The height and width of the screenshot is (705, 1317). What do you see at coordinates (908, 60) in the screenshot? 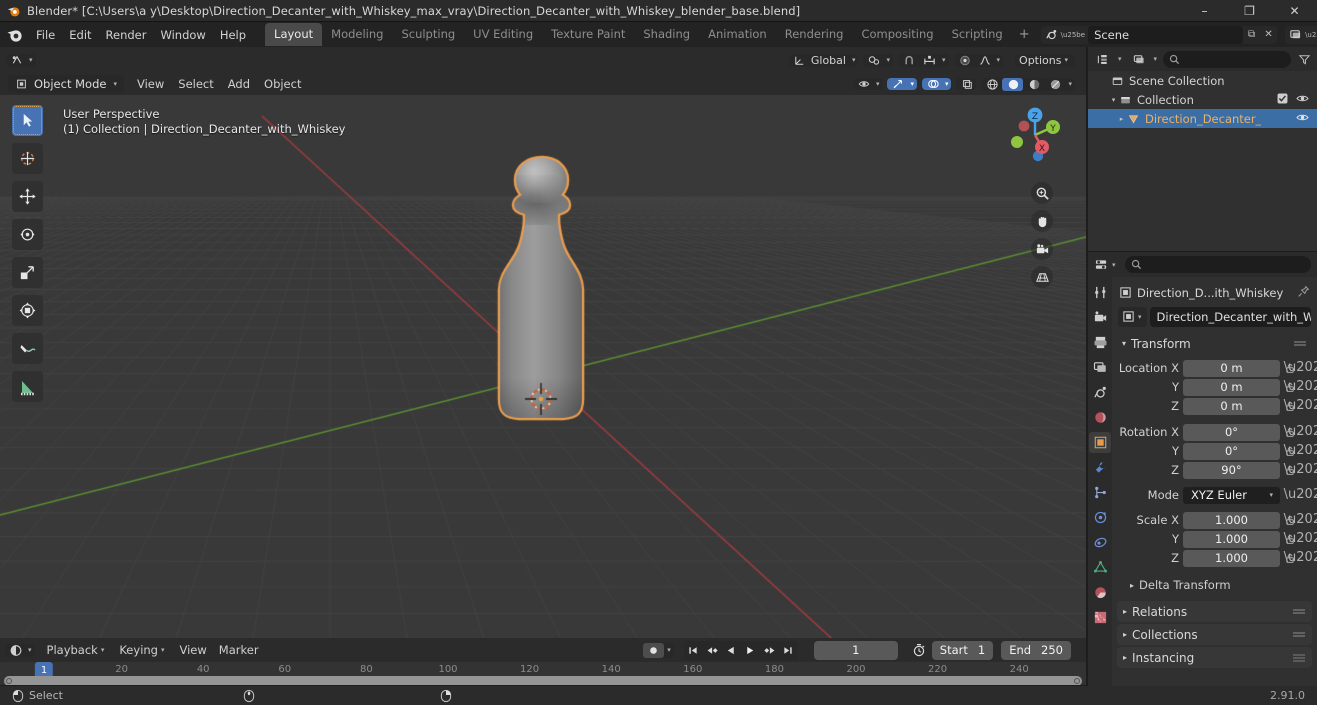
I see `magnet-snap-icon` at bounding box center [908, 60].